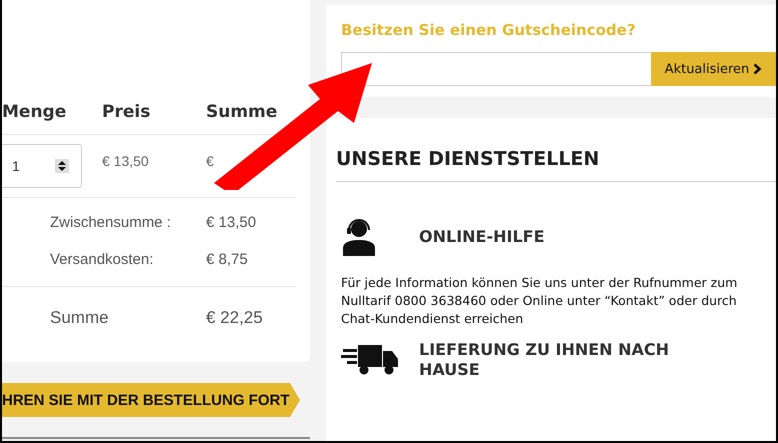  What do you see at coordinates (232, 222) in the screenshot?
I see `summary-value: € 13,50` at bounding box center [232, 222].